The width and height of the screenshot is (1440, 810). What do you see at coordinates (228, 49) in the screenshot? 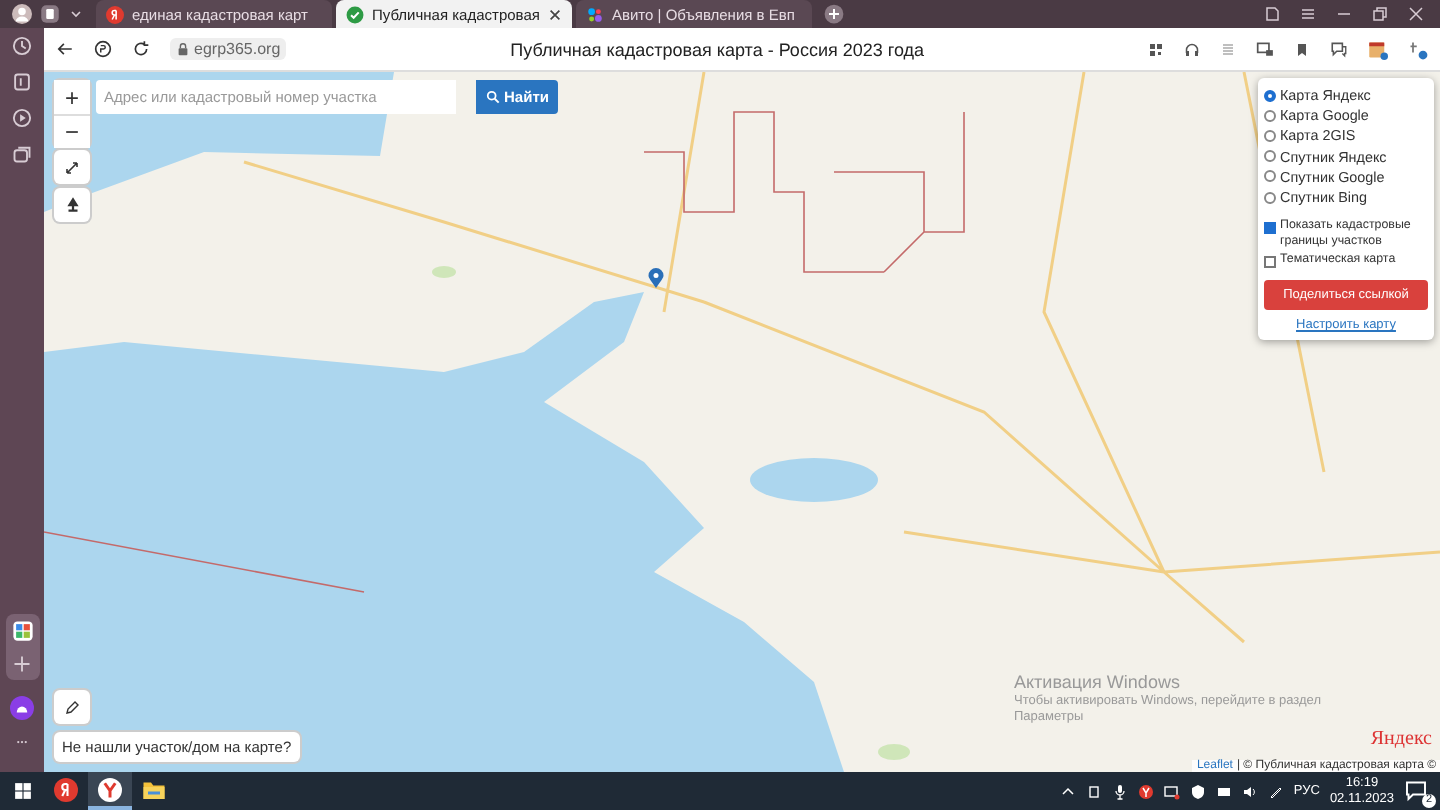
I see `address-field: egrp365.org` at bounding box center [228, 49].